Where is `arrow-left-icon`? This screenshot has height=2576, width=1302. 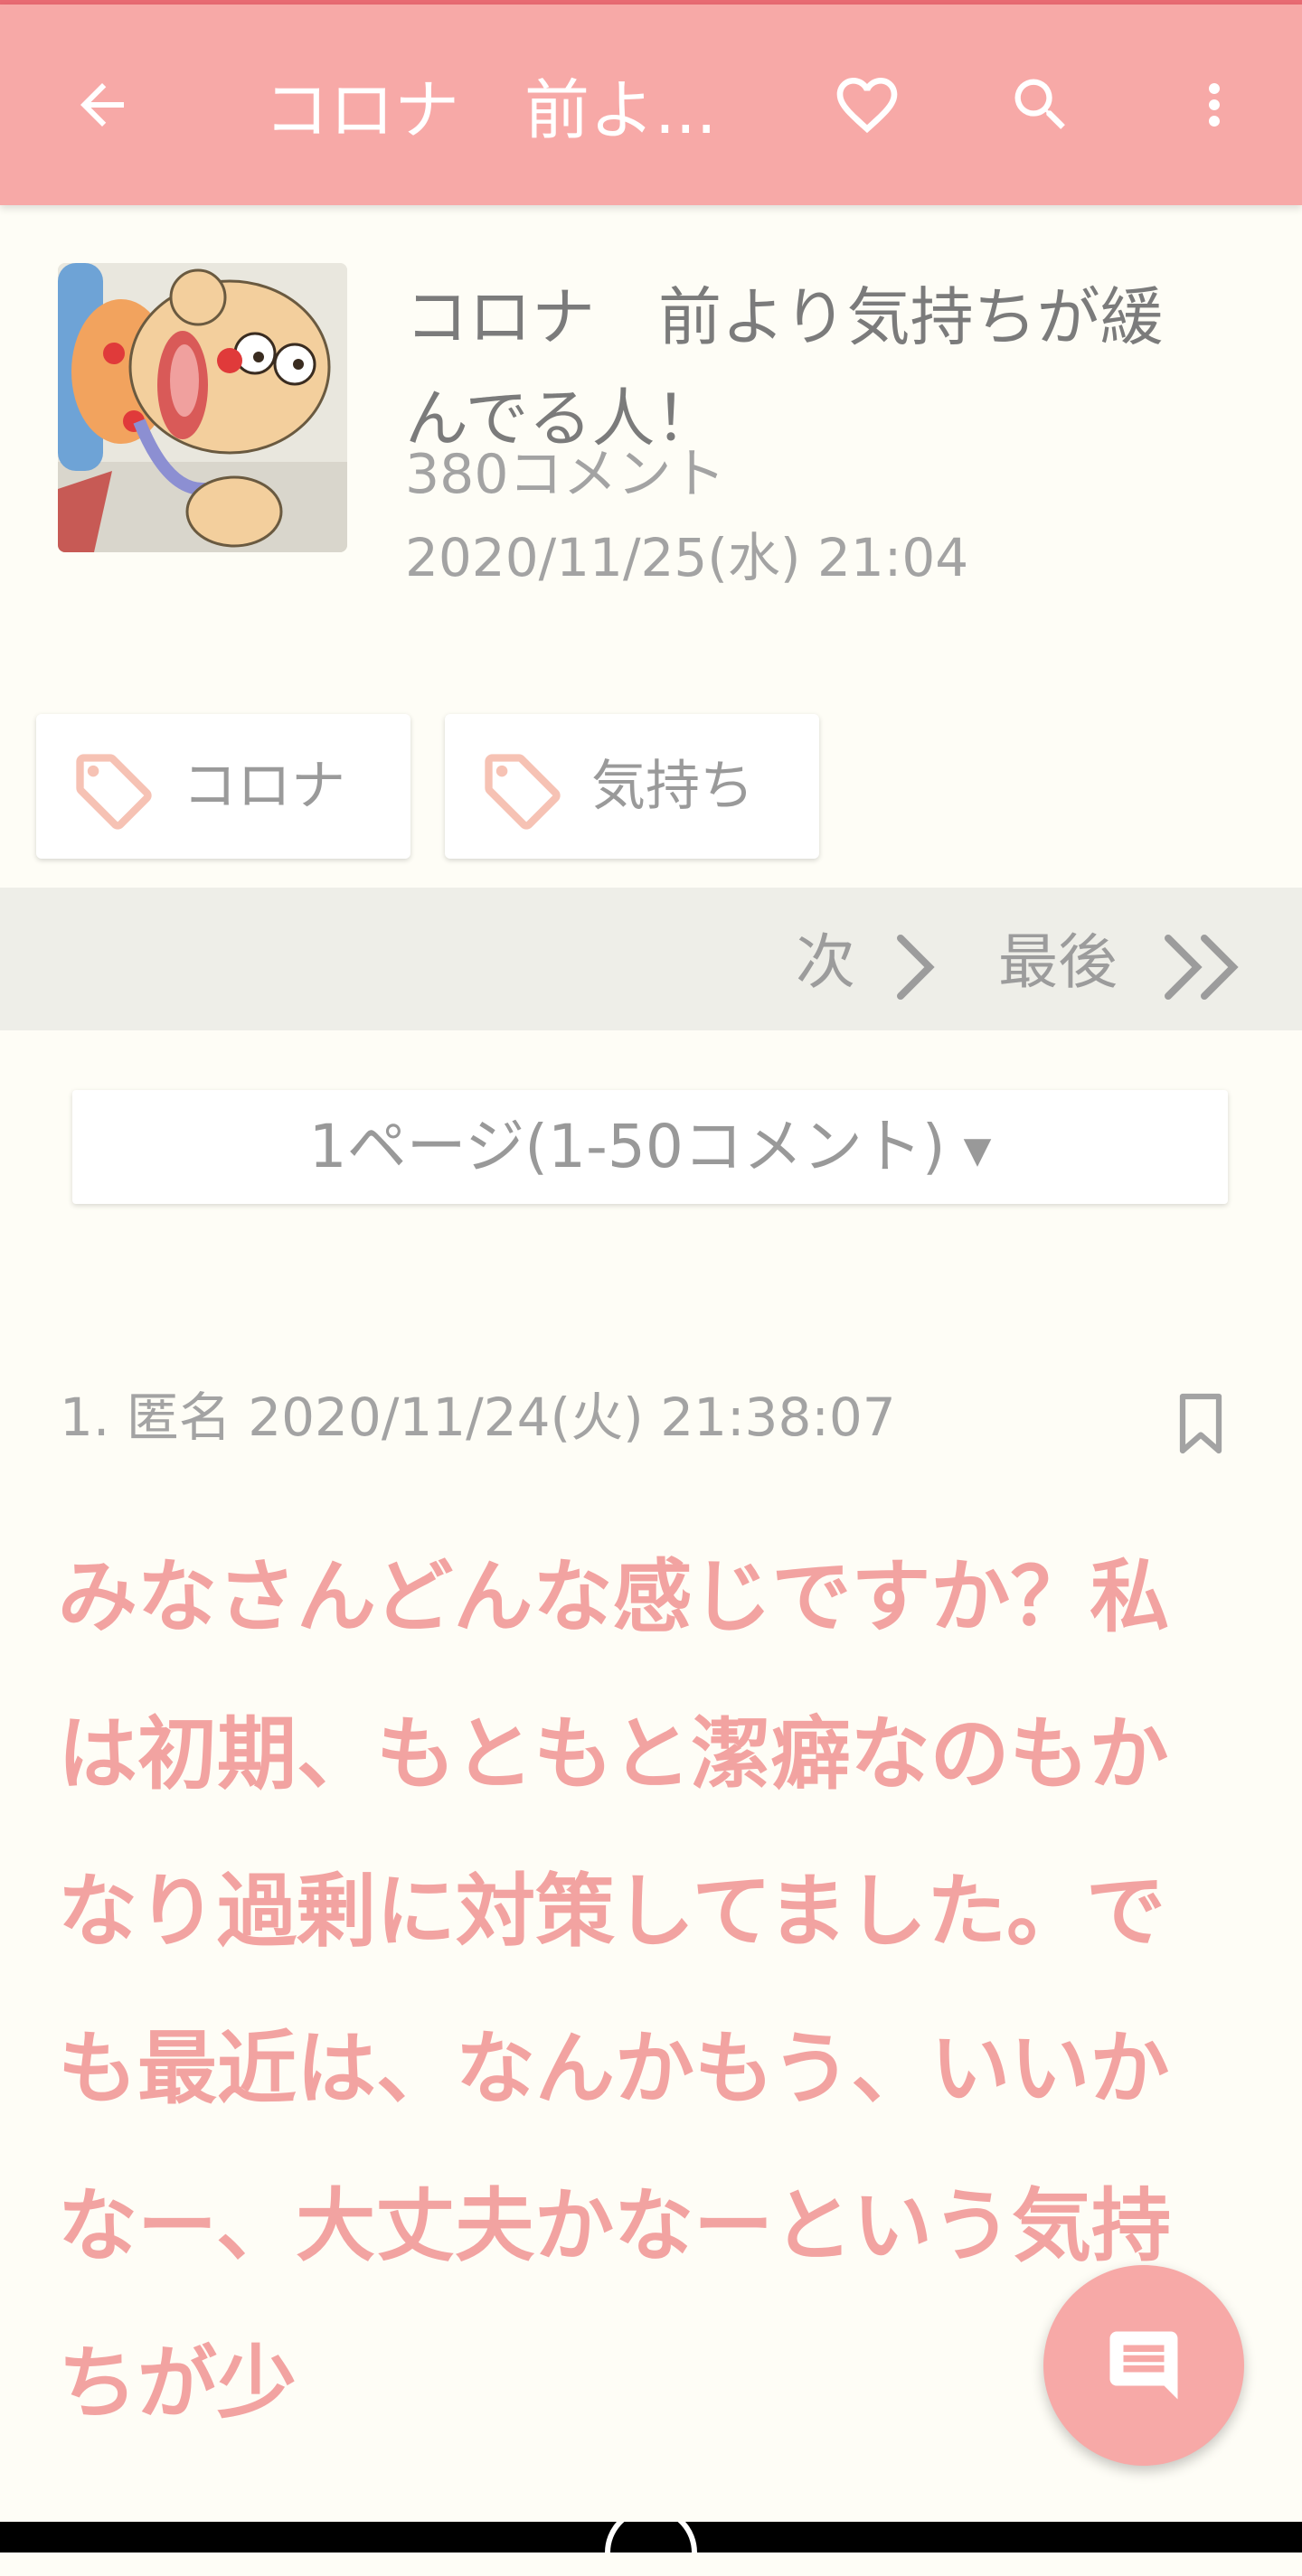 arrow-left-icon is located at coordinates (102, 105).